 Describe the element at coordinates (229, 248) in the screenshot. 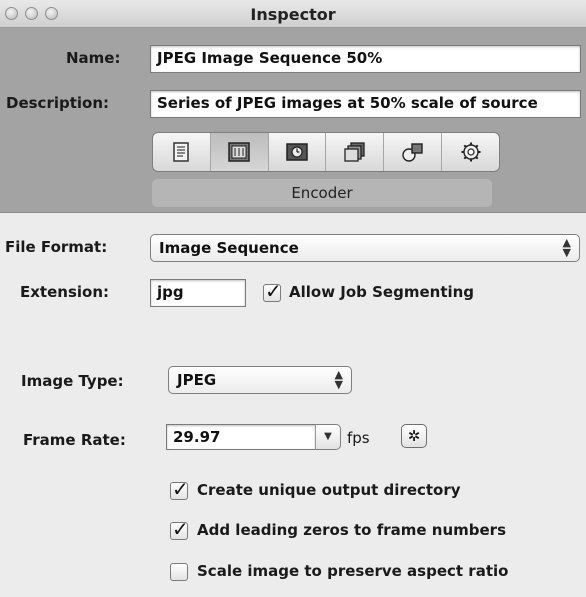

I see `file-format-value: Image Sequence` at that location.